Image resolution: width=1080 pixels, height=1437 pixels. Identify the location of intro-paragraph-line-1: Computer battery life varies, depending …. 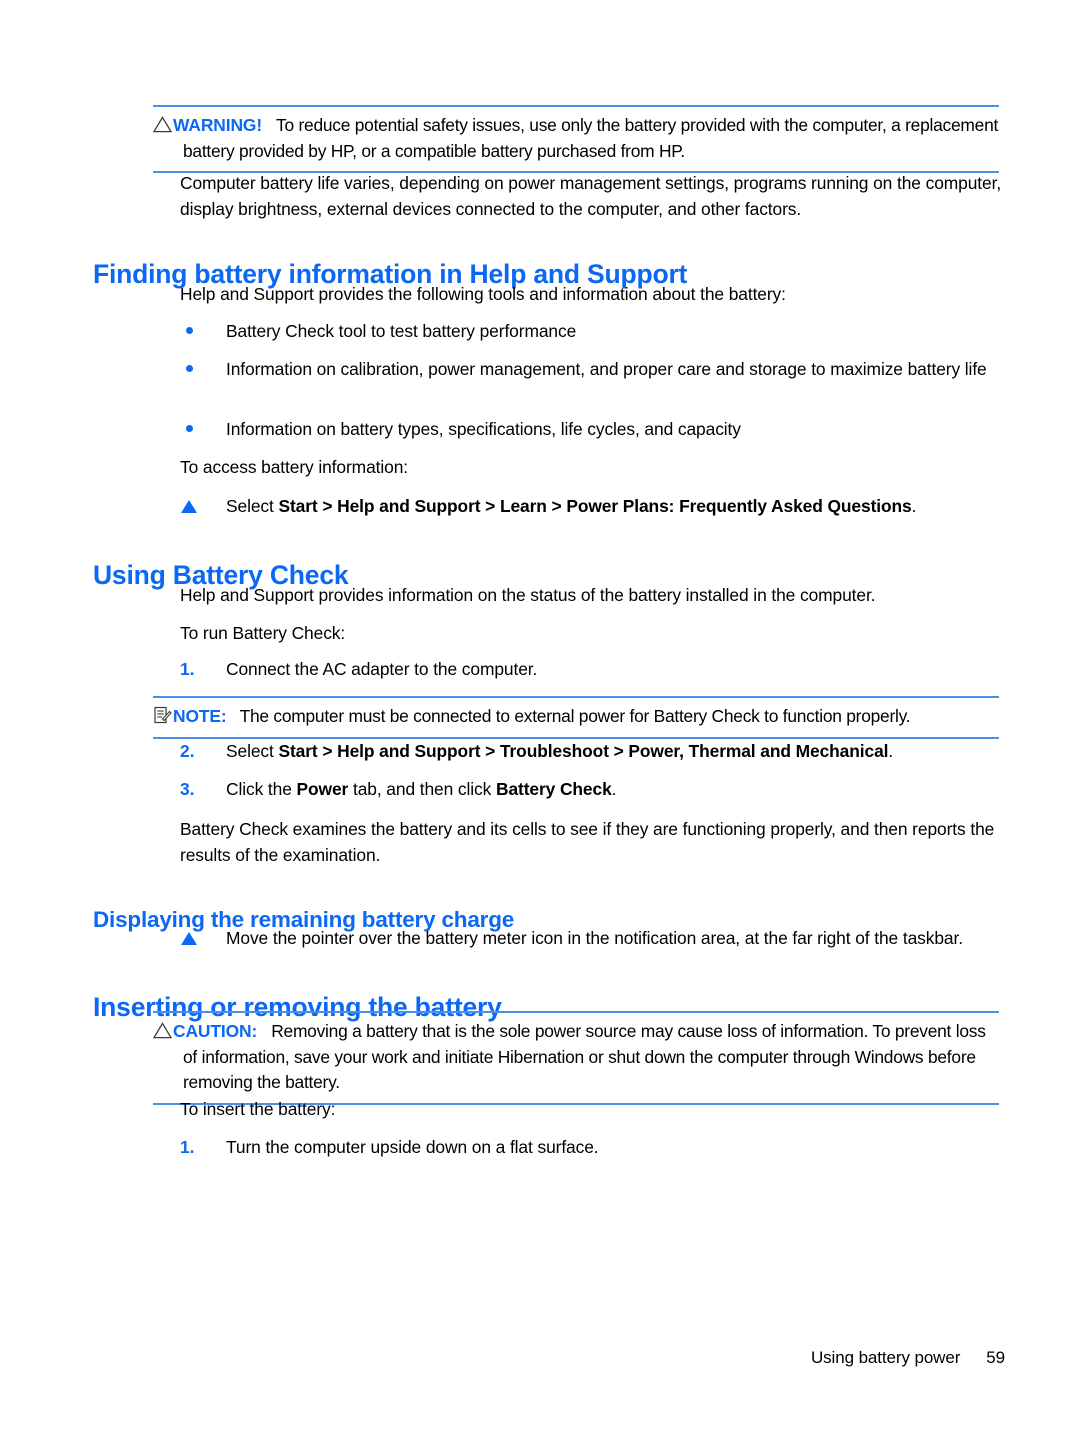
(550, 183).